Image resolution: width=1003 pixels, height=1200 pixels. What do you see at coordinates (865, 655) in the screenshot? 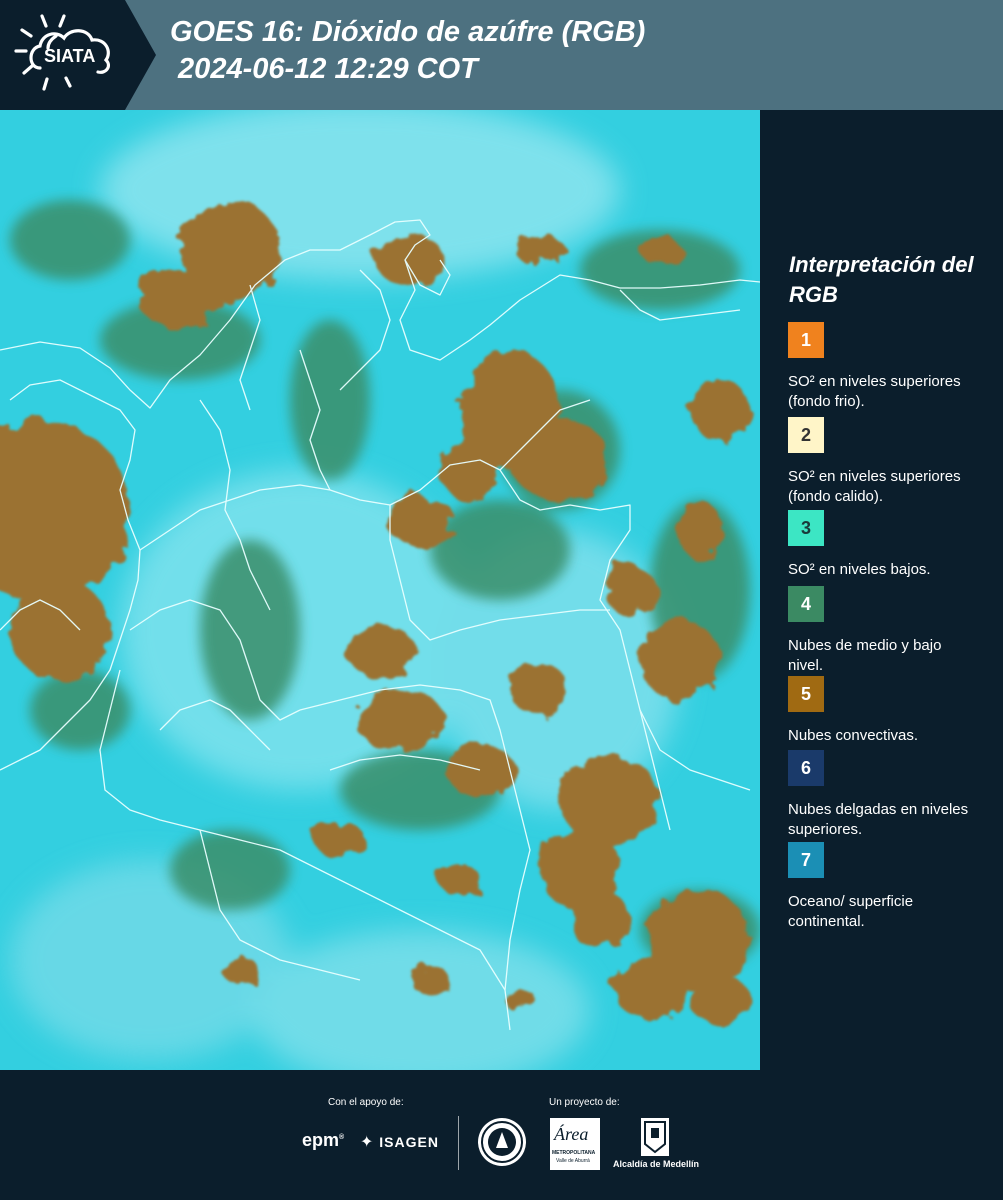
I see `legend-label-4: Nubes de medio y bajo nivel.` at bounding box center [865, 655].